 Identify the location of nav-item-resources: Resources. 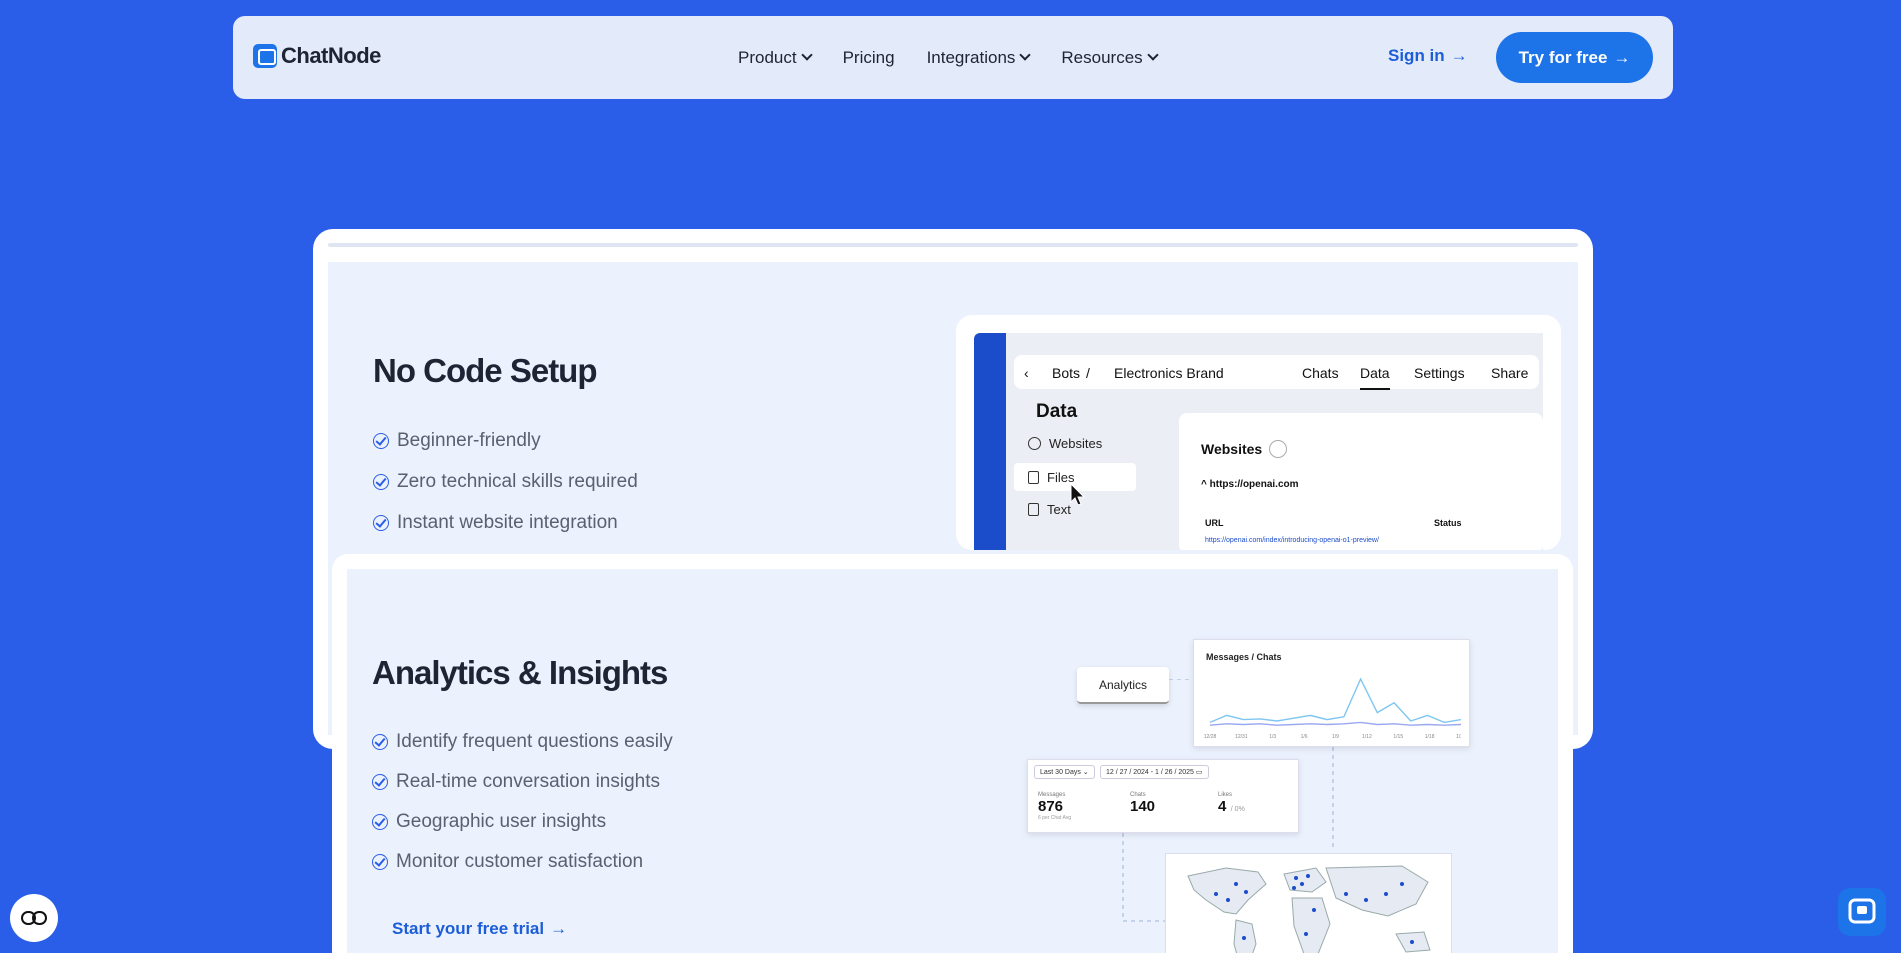
(1110, 58).